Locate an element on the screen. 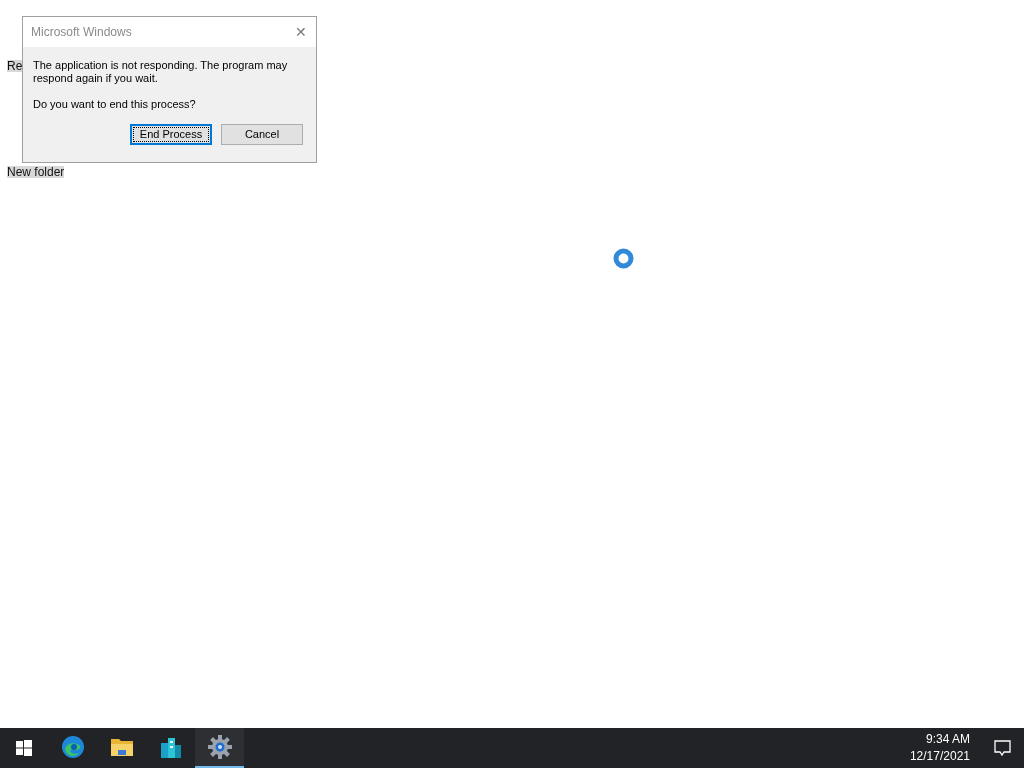 This screenshot has width=1024, height=768. buildings-icon is located at coordinates (170, 747).